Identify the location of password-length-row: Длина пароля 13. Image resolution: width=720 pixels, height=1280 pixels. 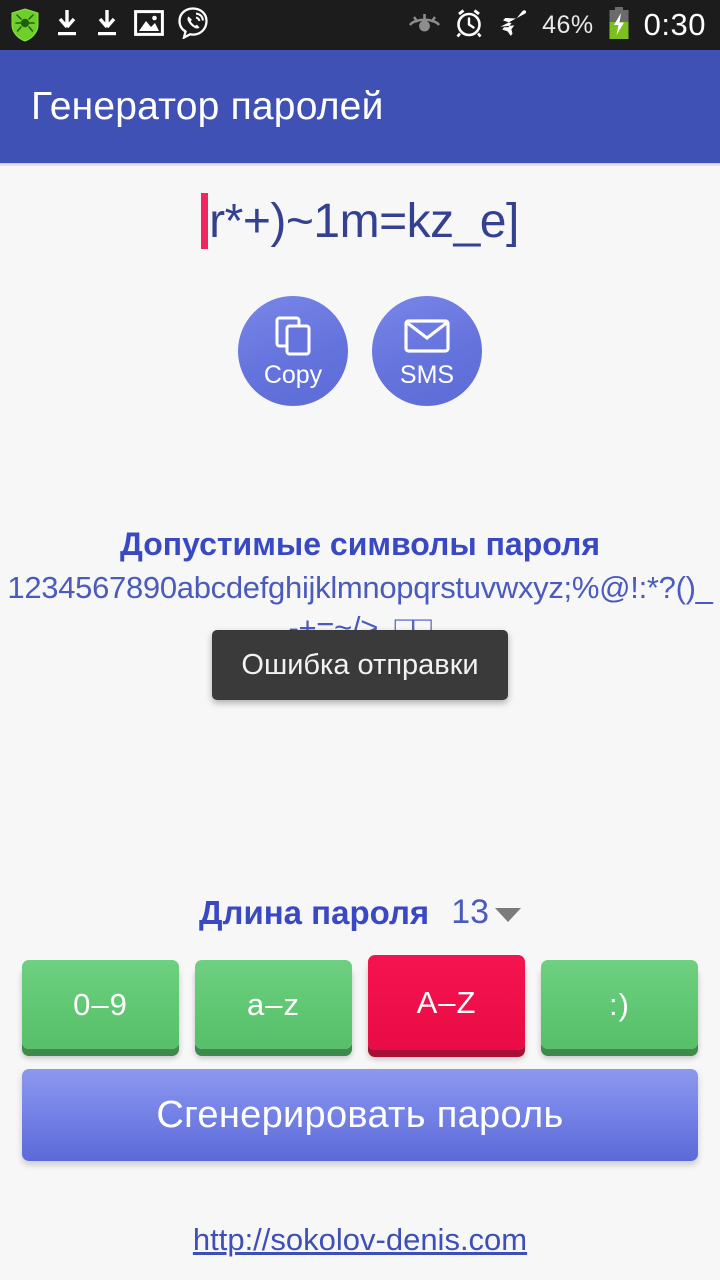
(360, 912).